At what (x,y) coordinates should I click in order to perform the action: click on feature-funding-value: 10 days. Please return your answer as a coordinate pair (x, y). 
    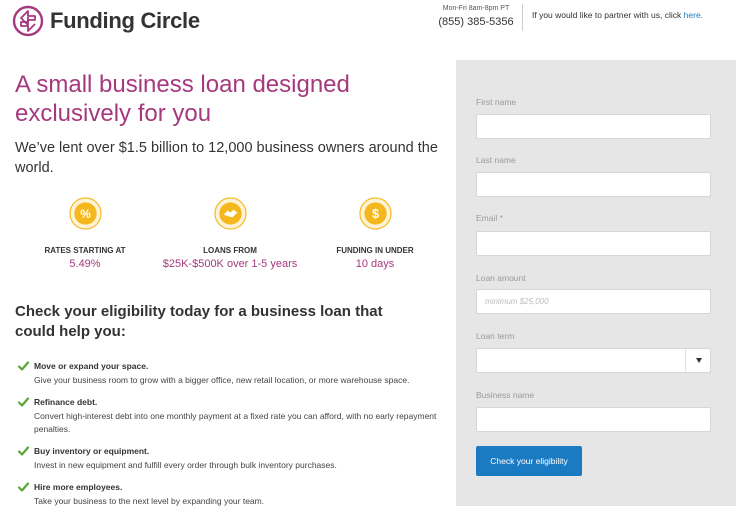
    Looking at the image, I should click on (375, 264).